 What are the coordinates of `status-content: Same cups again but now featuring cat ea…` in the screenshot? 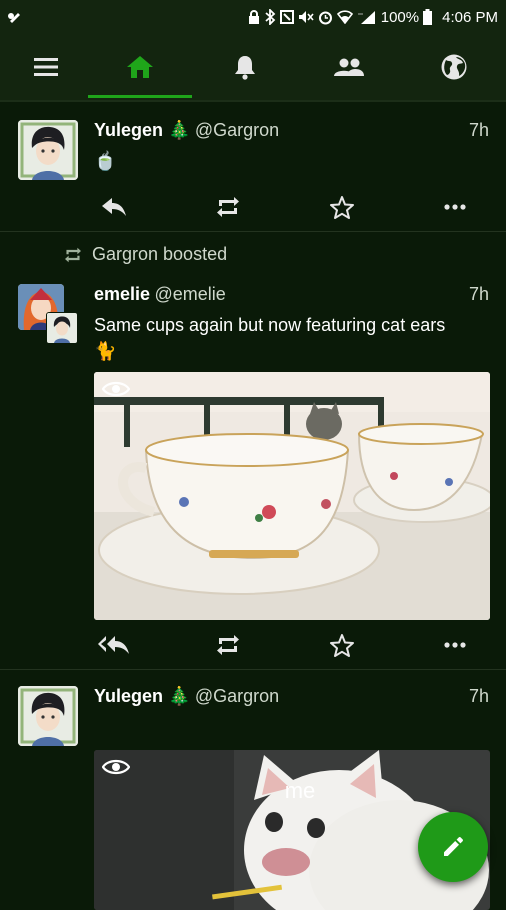 It's located at (292, 338).